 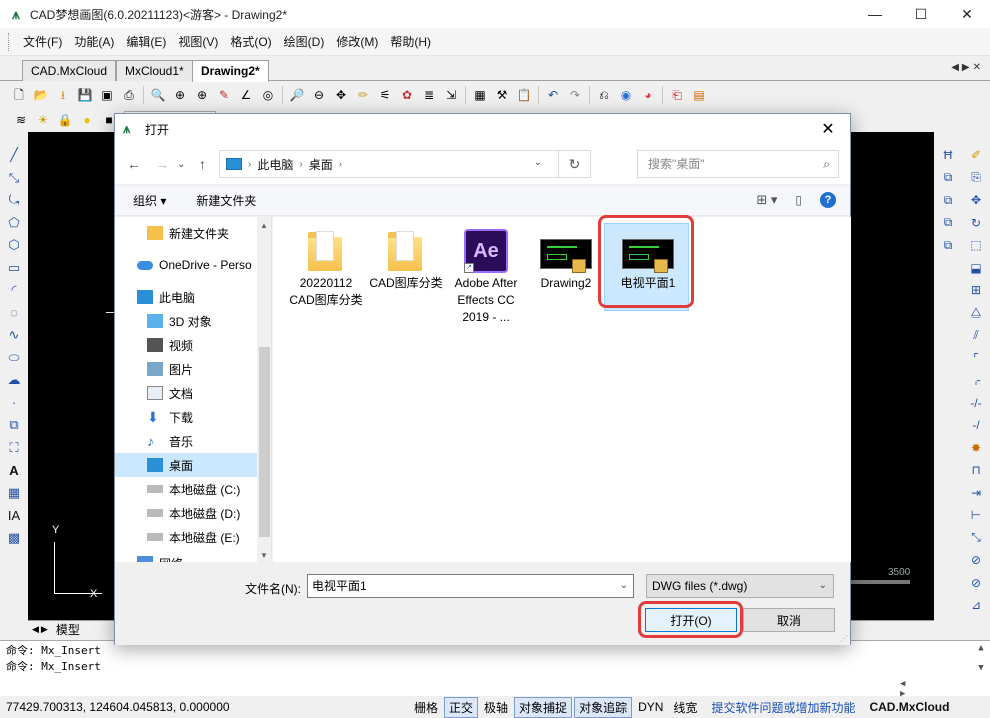 I want to click on pdf-icon: ⎗, so click(x=677, y=95).